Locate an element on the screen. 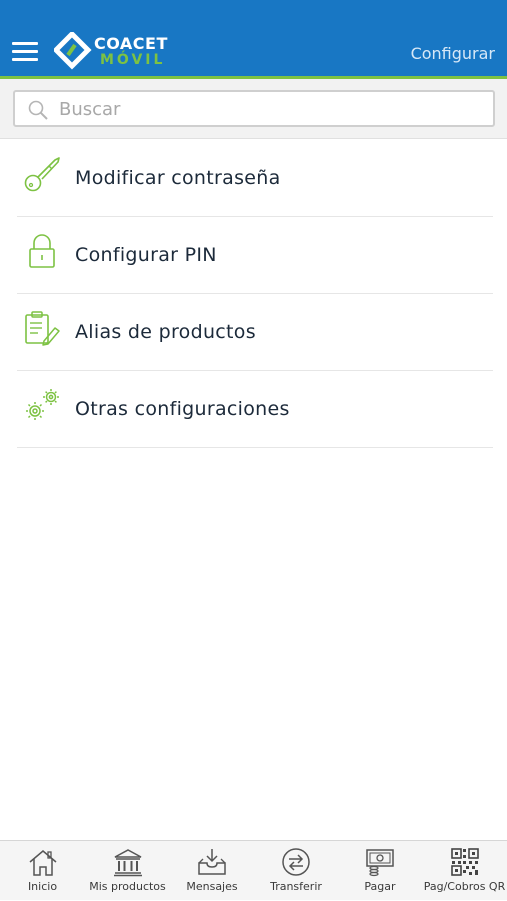 This screenshot has width=507, height=901. search-input is located at coordinates (269, 109).